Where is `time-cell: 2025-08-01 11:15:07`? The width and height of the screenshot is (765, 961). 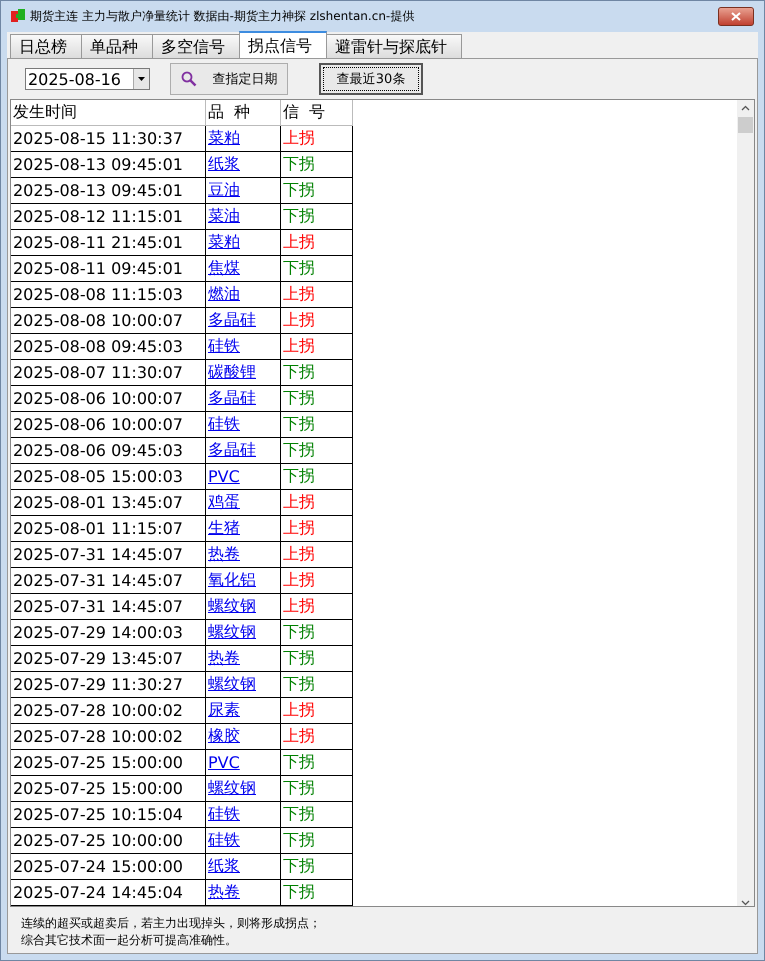 time-cell: 2025-08-01 11:15:07 is located at coordinates (108, 529).